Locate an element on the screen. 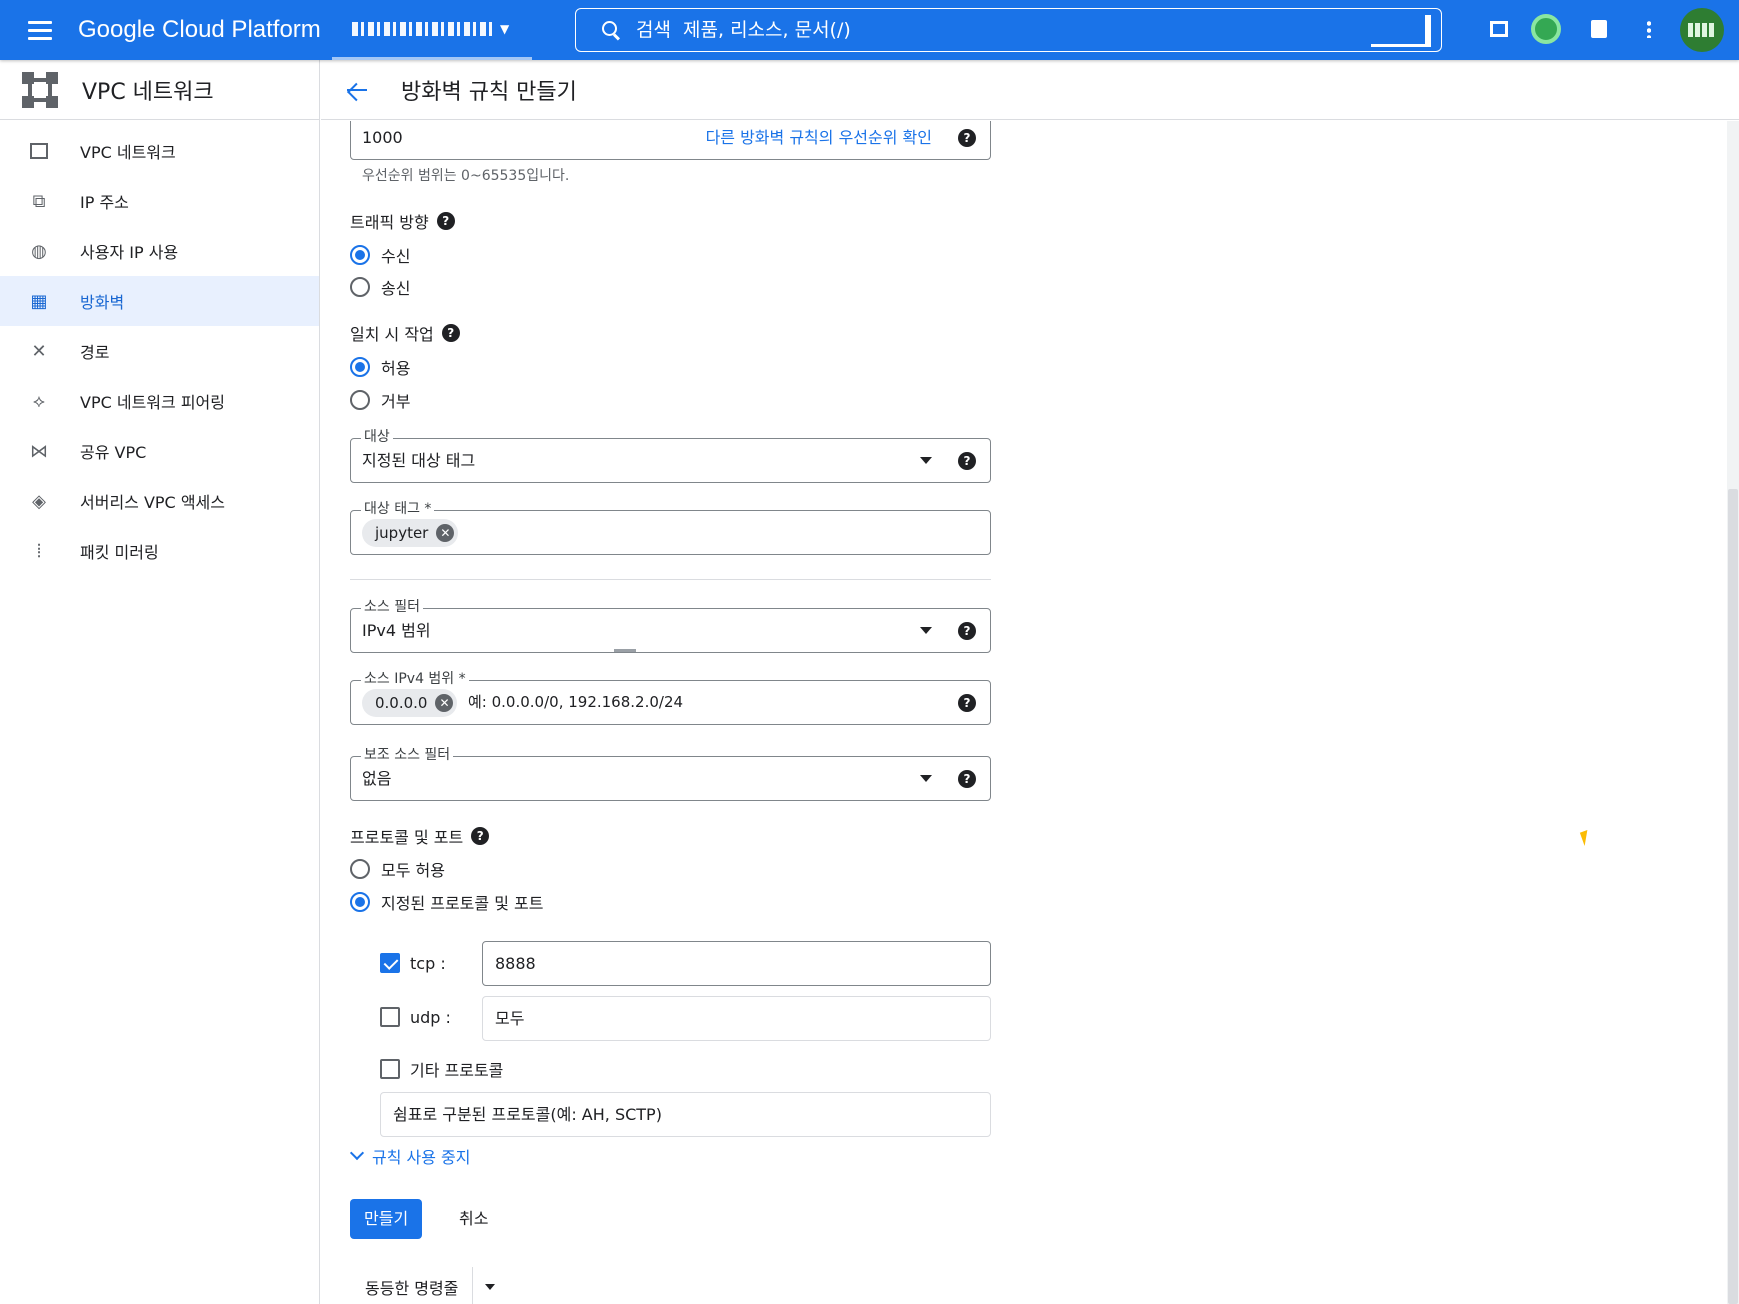 The height and width of the screenshot is (1304, 1739). notification-badge-icon is located at coordinates (1546, 29).